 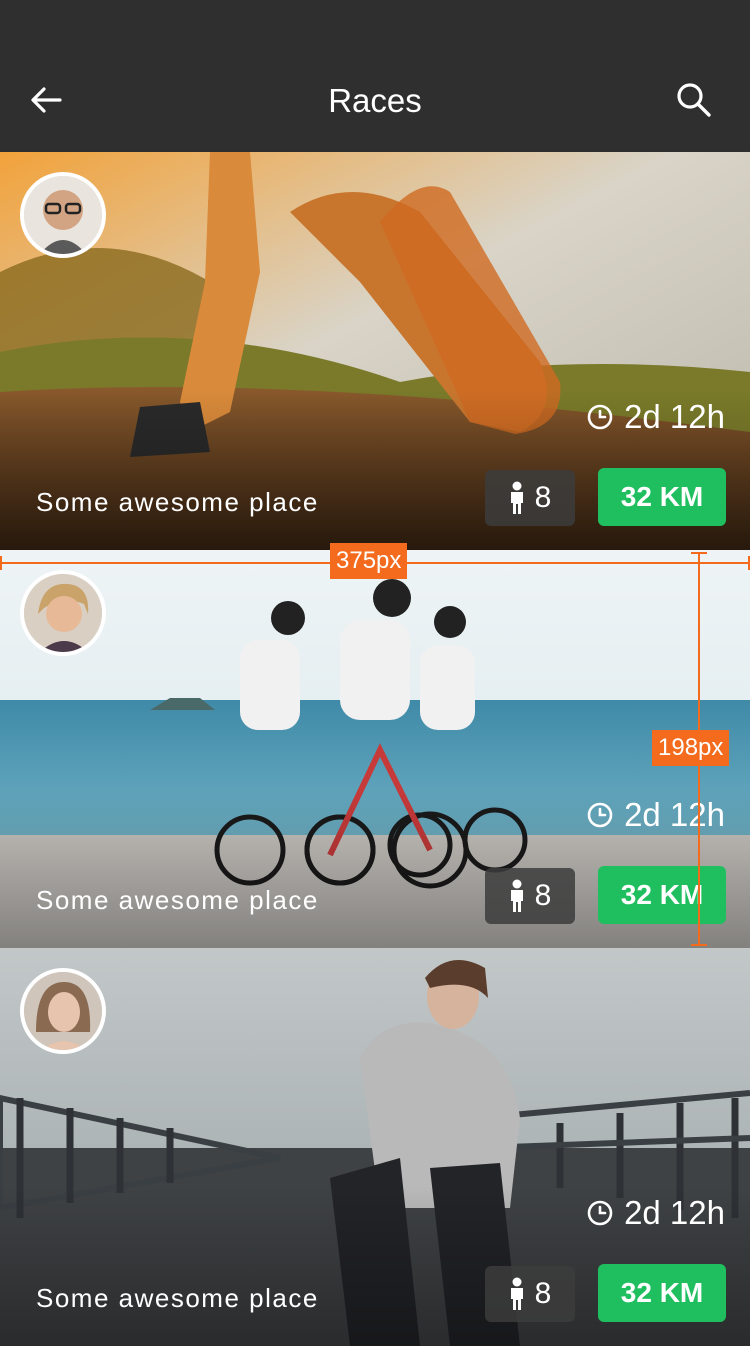 I want to click on search-button, so click(x=694, y=100).